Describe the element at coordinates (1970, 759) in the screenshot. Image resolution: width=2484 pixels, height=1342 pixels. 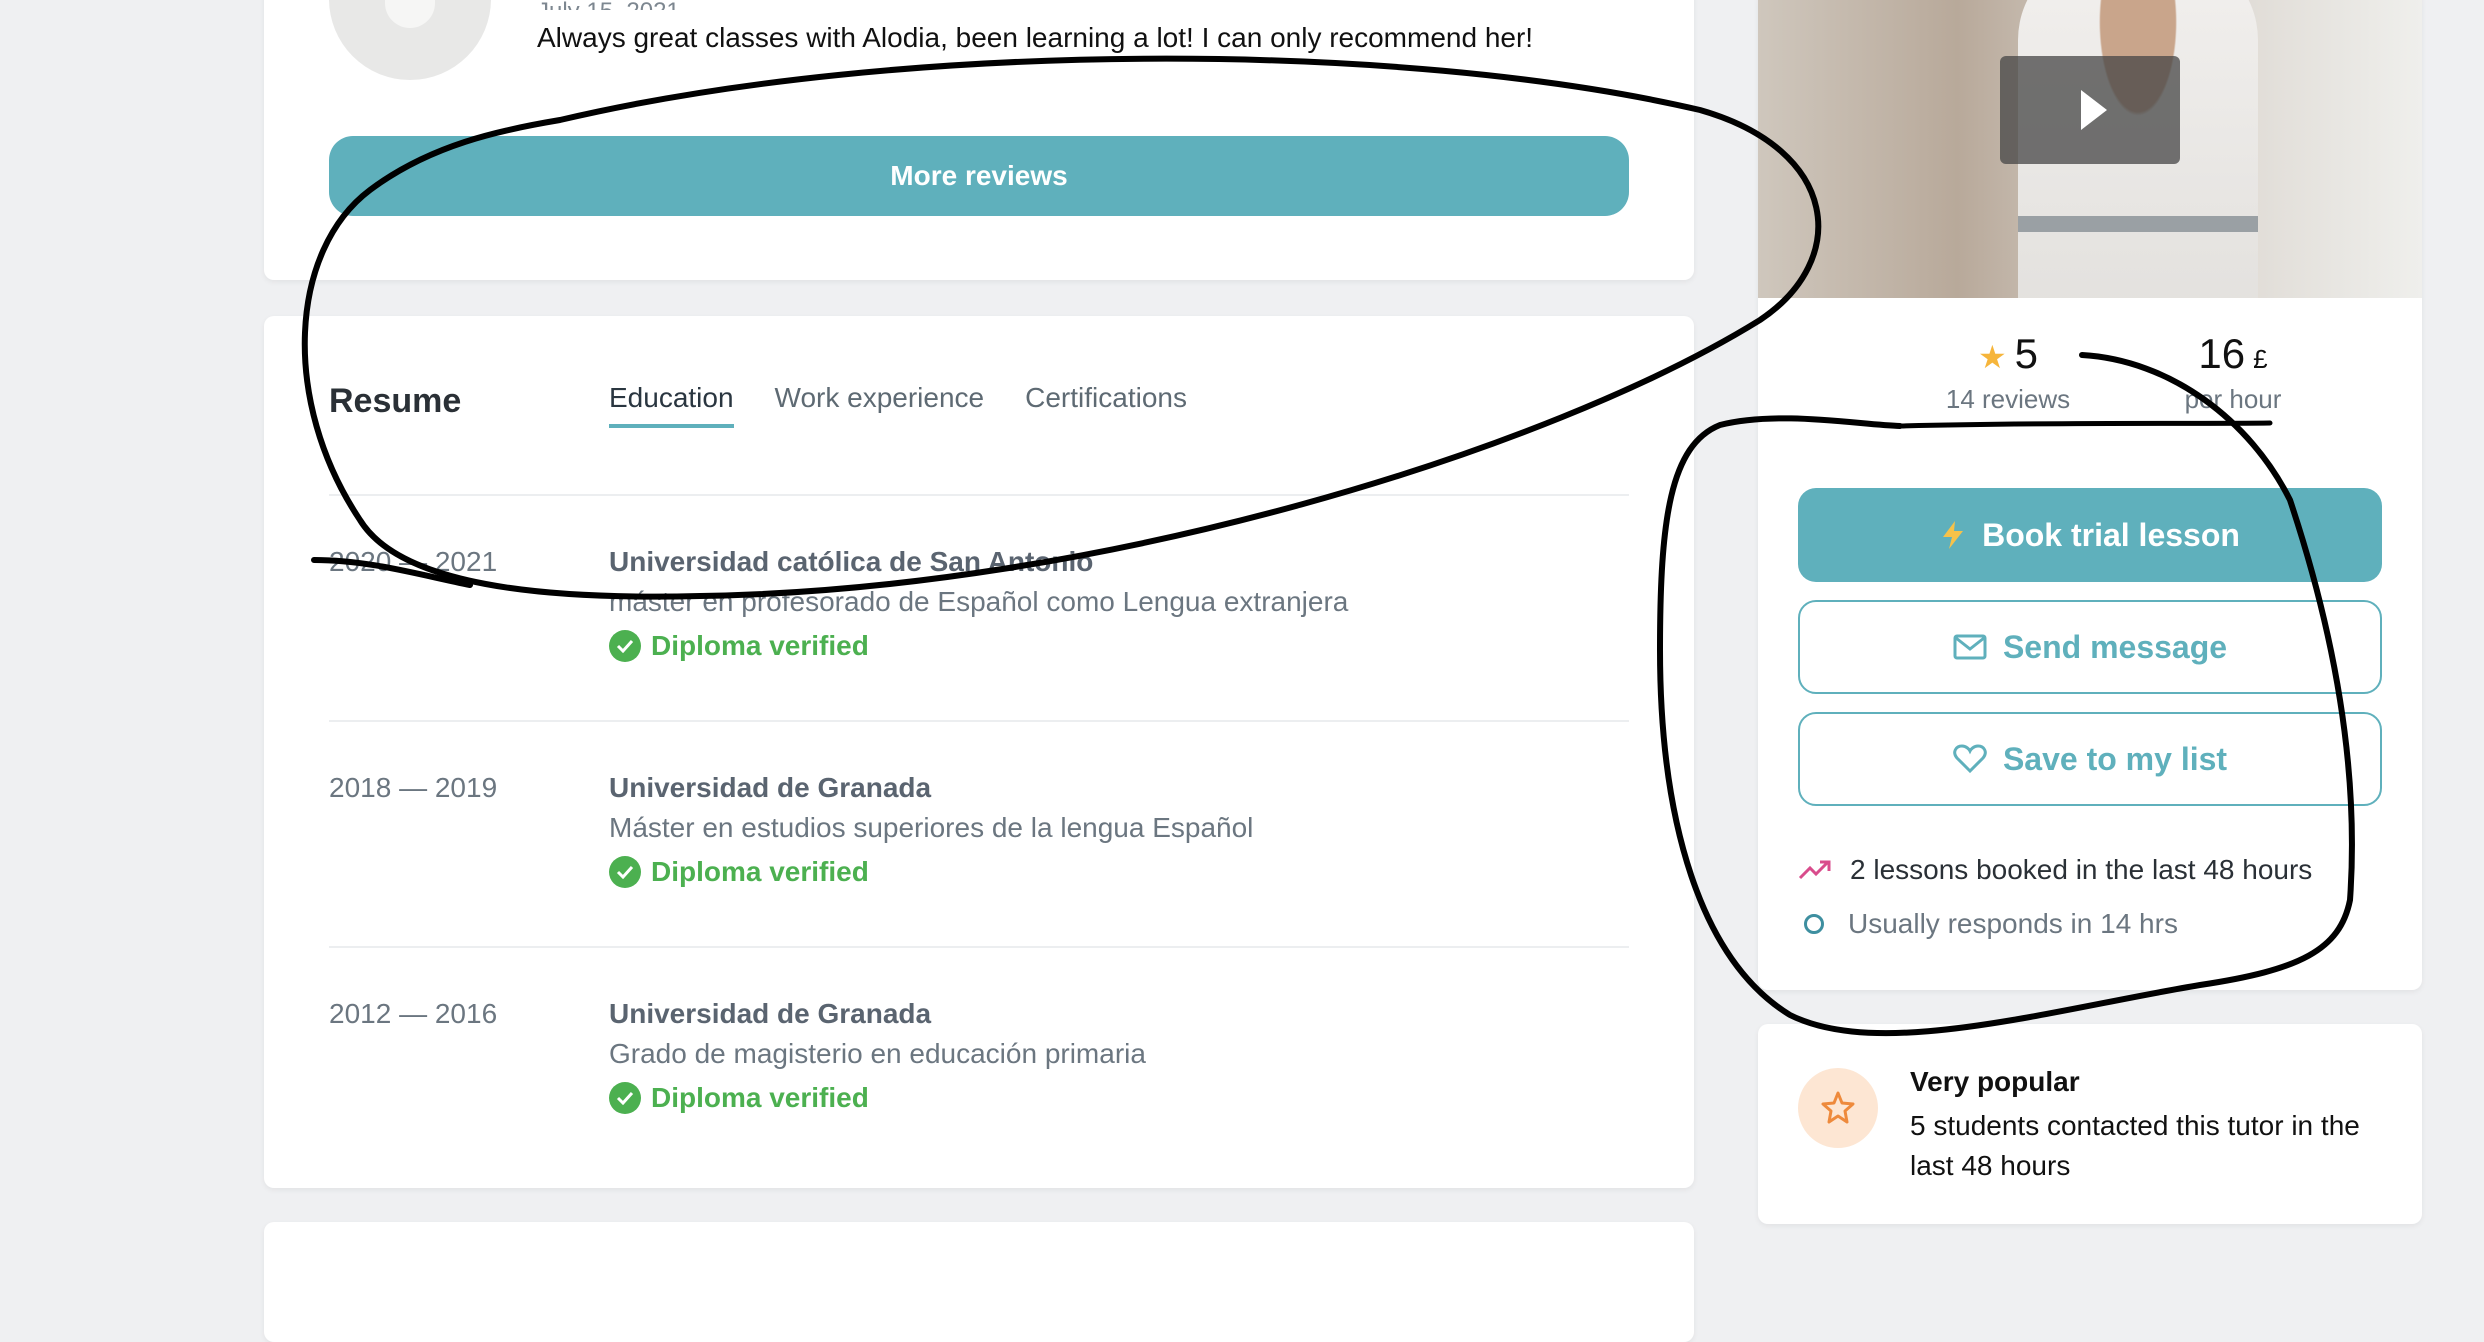
I see `heart-icon` at that location.